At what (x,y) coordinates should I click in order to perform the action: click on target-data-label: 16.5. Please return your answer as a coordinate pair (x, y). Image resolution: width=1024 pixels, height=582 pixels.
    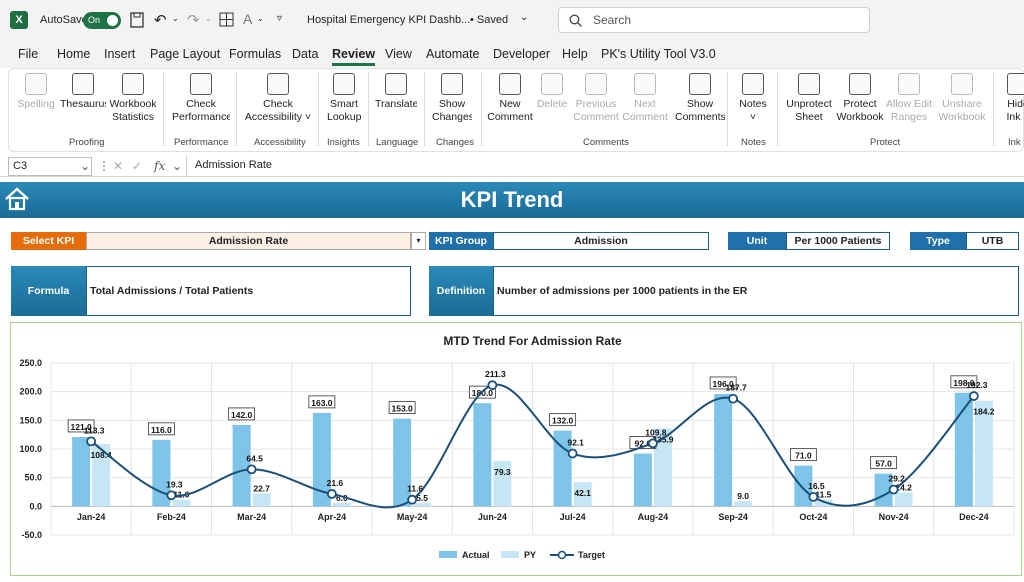
    Looking at the image, I should click on (816, 486).